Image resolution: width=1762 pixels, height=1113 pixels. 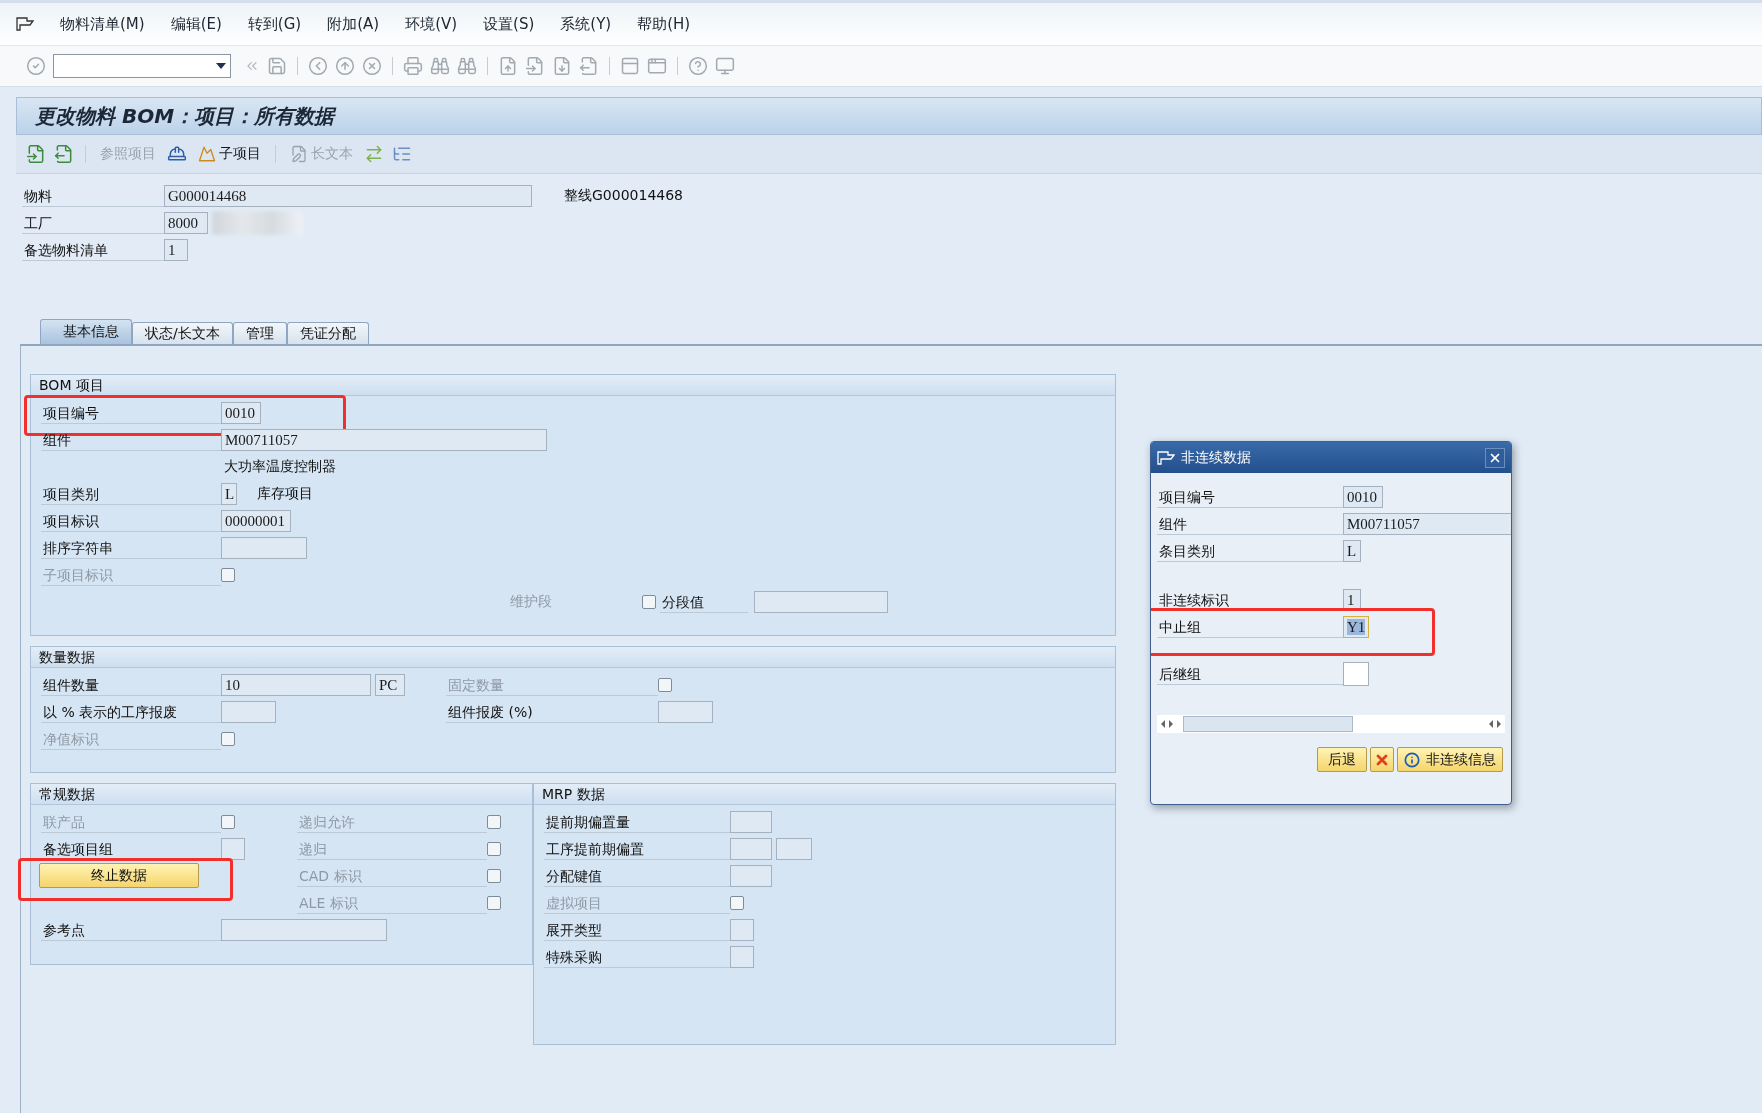 I want to click on menu-item: 转到(G), so click(x=274, y=24).